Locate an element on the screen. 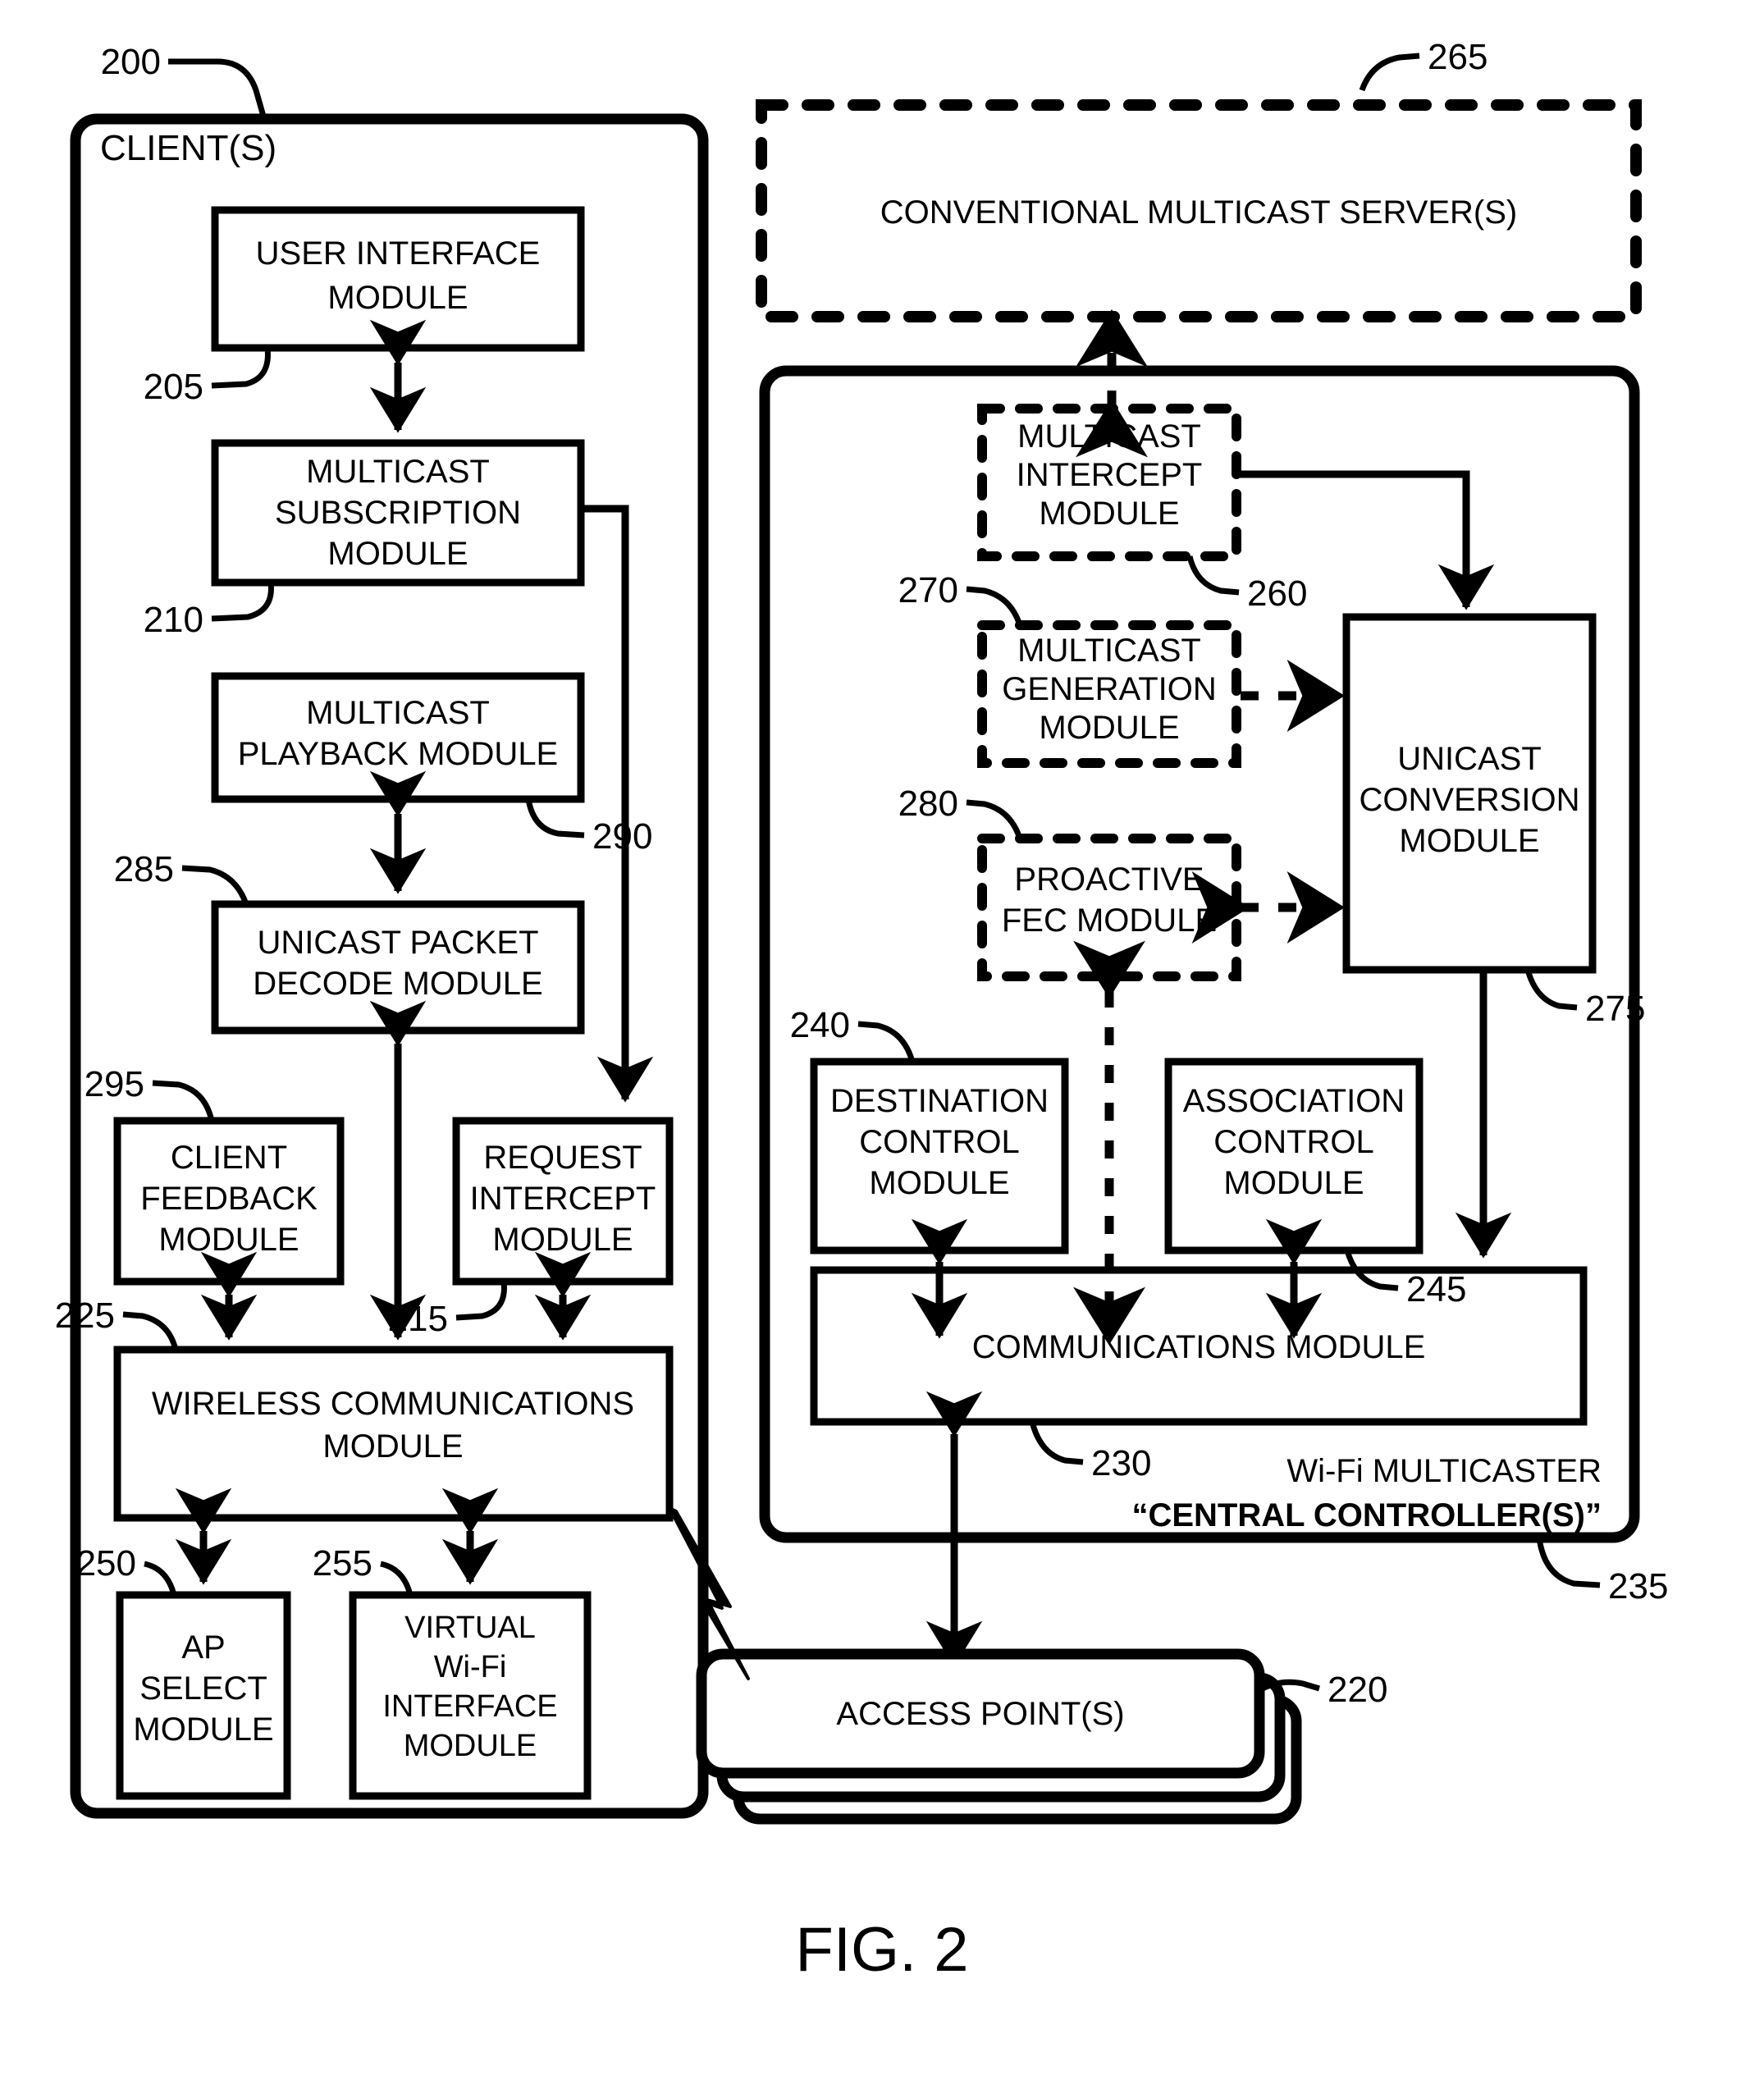  unicast-conversion-module-label-1: UNICAST is located at coordinates (1470, 759).